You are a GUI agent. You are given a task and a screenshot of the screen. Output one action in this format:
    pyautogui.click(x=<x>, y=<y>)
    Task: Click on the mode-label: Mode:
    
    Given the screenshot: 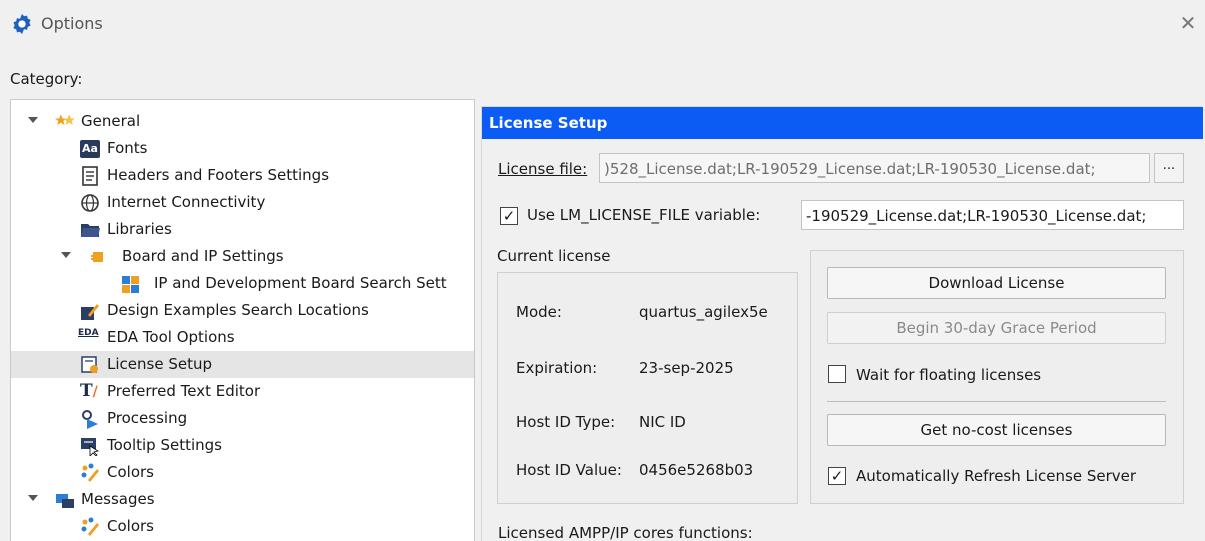 What is the action you would take?
    pyautogui.click(x=539, y=312)
    